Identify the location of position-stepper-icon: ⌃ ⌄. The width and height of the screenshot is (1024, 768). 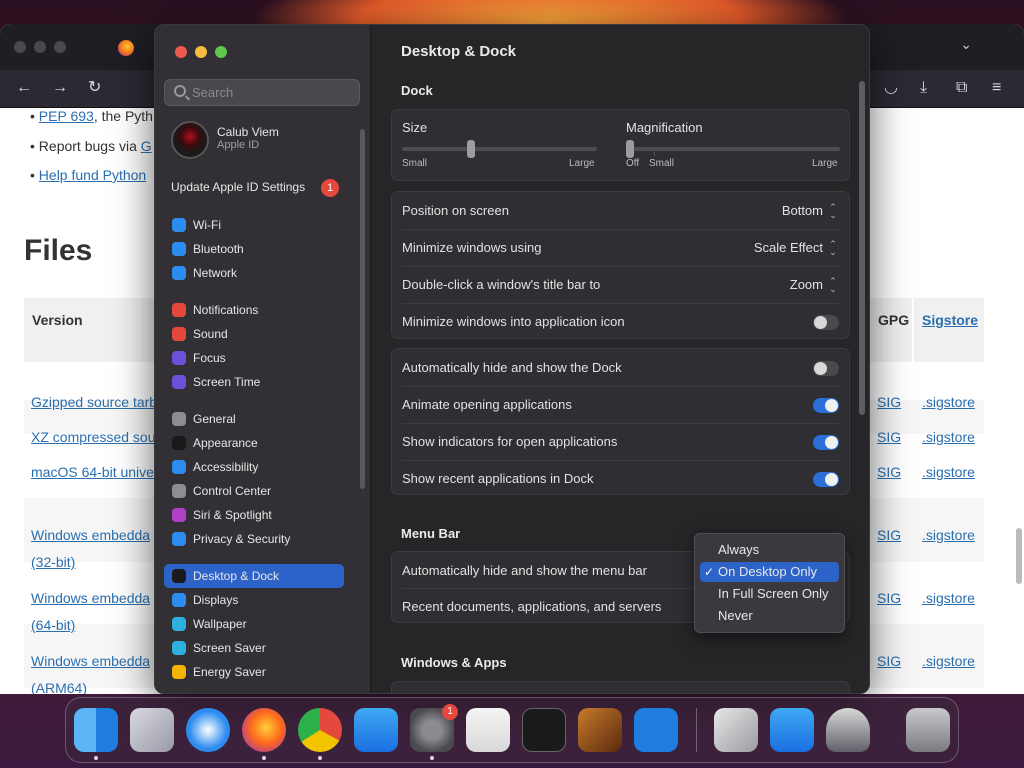
(833, 211).